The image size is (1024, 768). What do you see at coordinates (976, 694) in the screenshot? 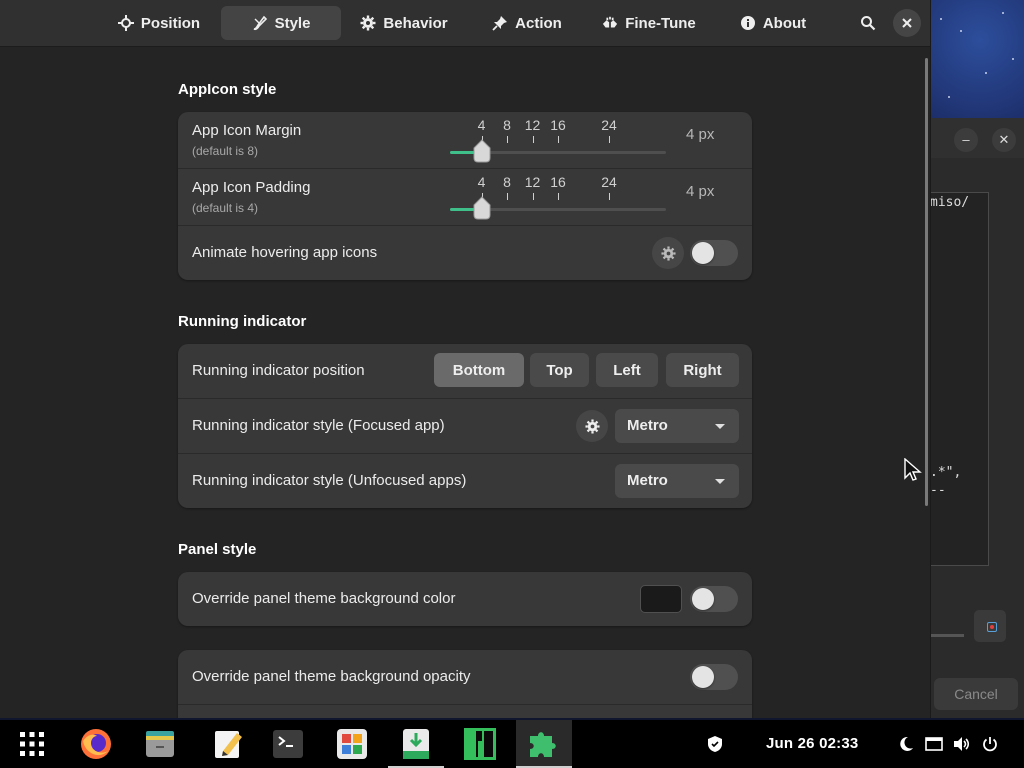
I see `cancel-button: Cancel` at bounding box center [976, 694].